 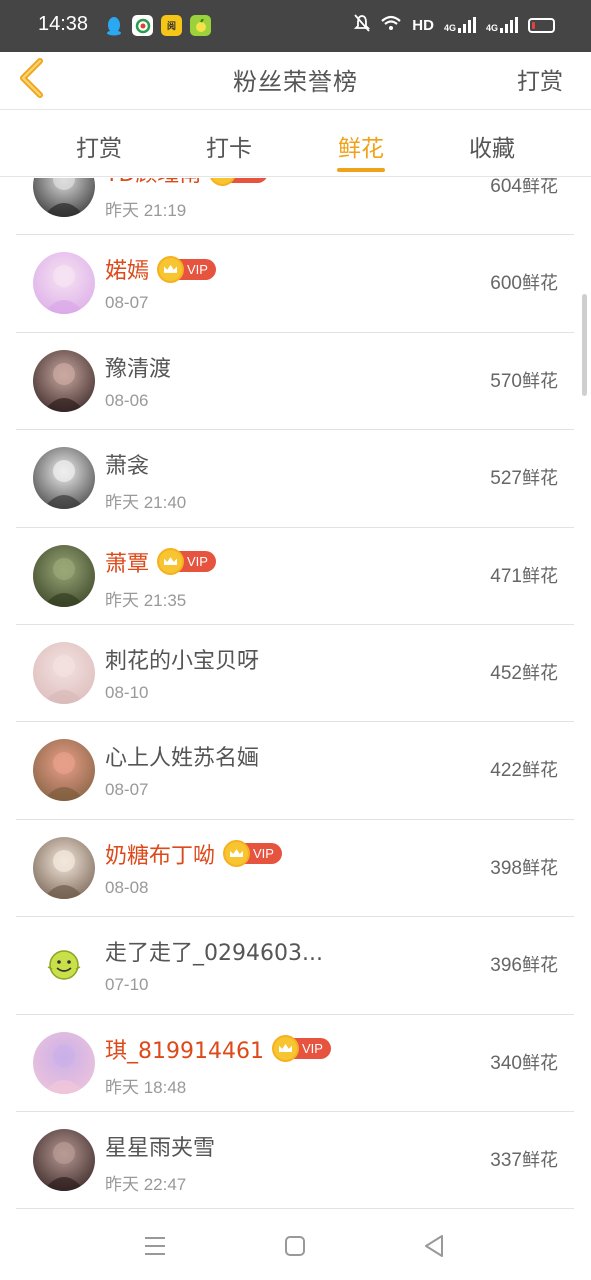 I want to click on status-bar: 14:38 阅 HD 4G 4G, so click(x=295, y=26).